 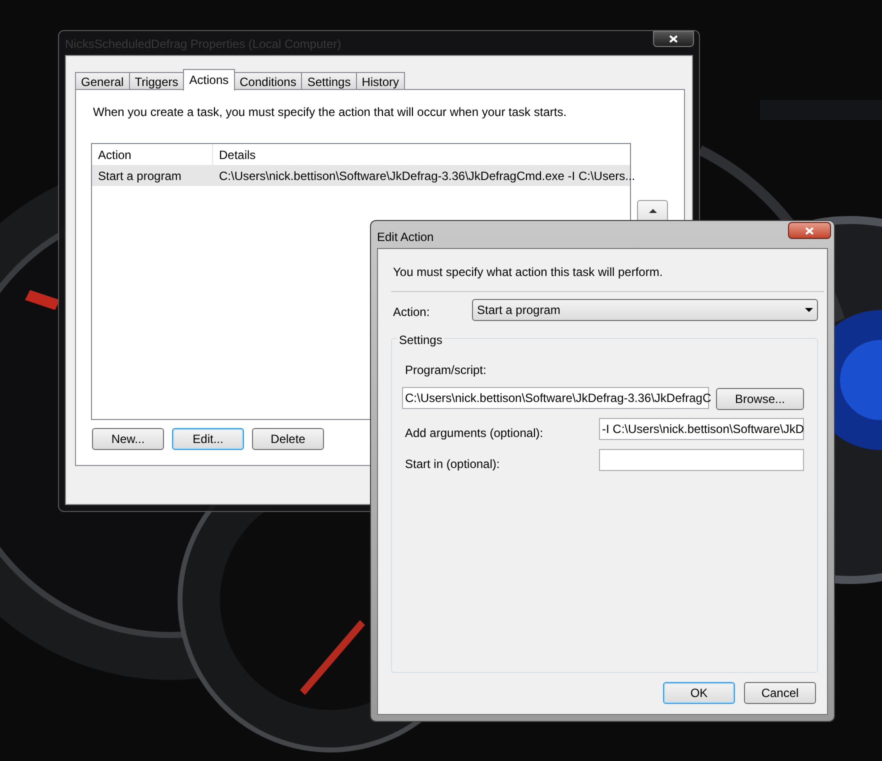 What do you see at coordinates (330, 112) in the screenshot?
I see `description-text: When you create a task, you must specify the action that will occur when your task starts.` at bounding box center [330, 112].